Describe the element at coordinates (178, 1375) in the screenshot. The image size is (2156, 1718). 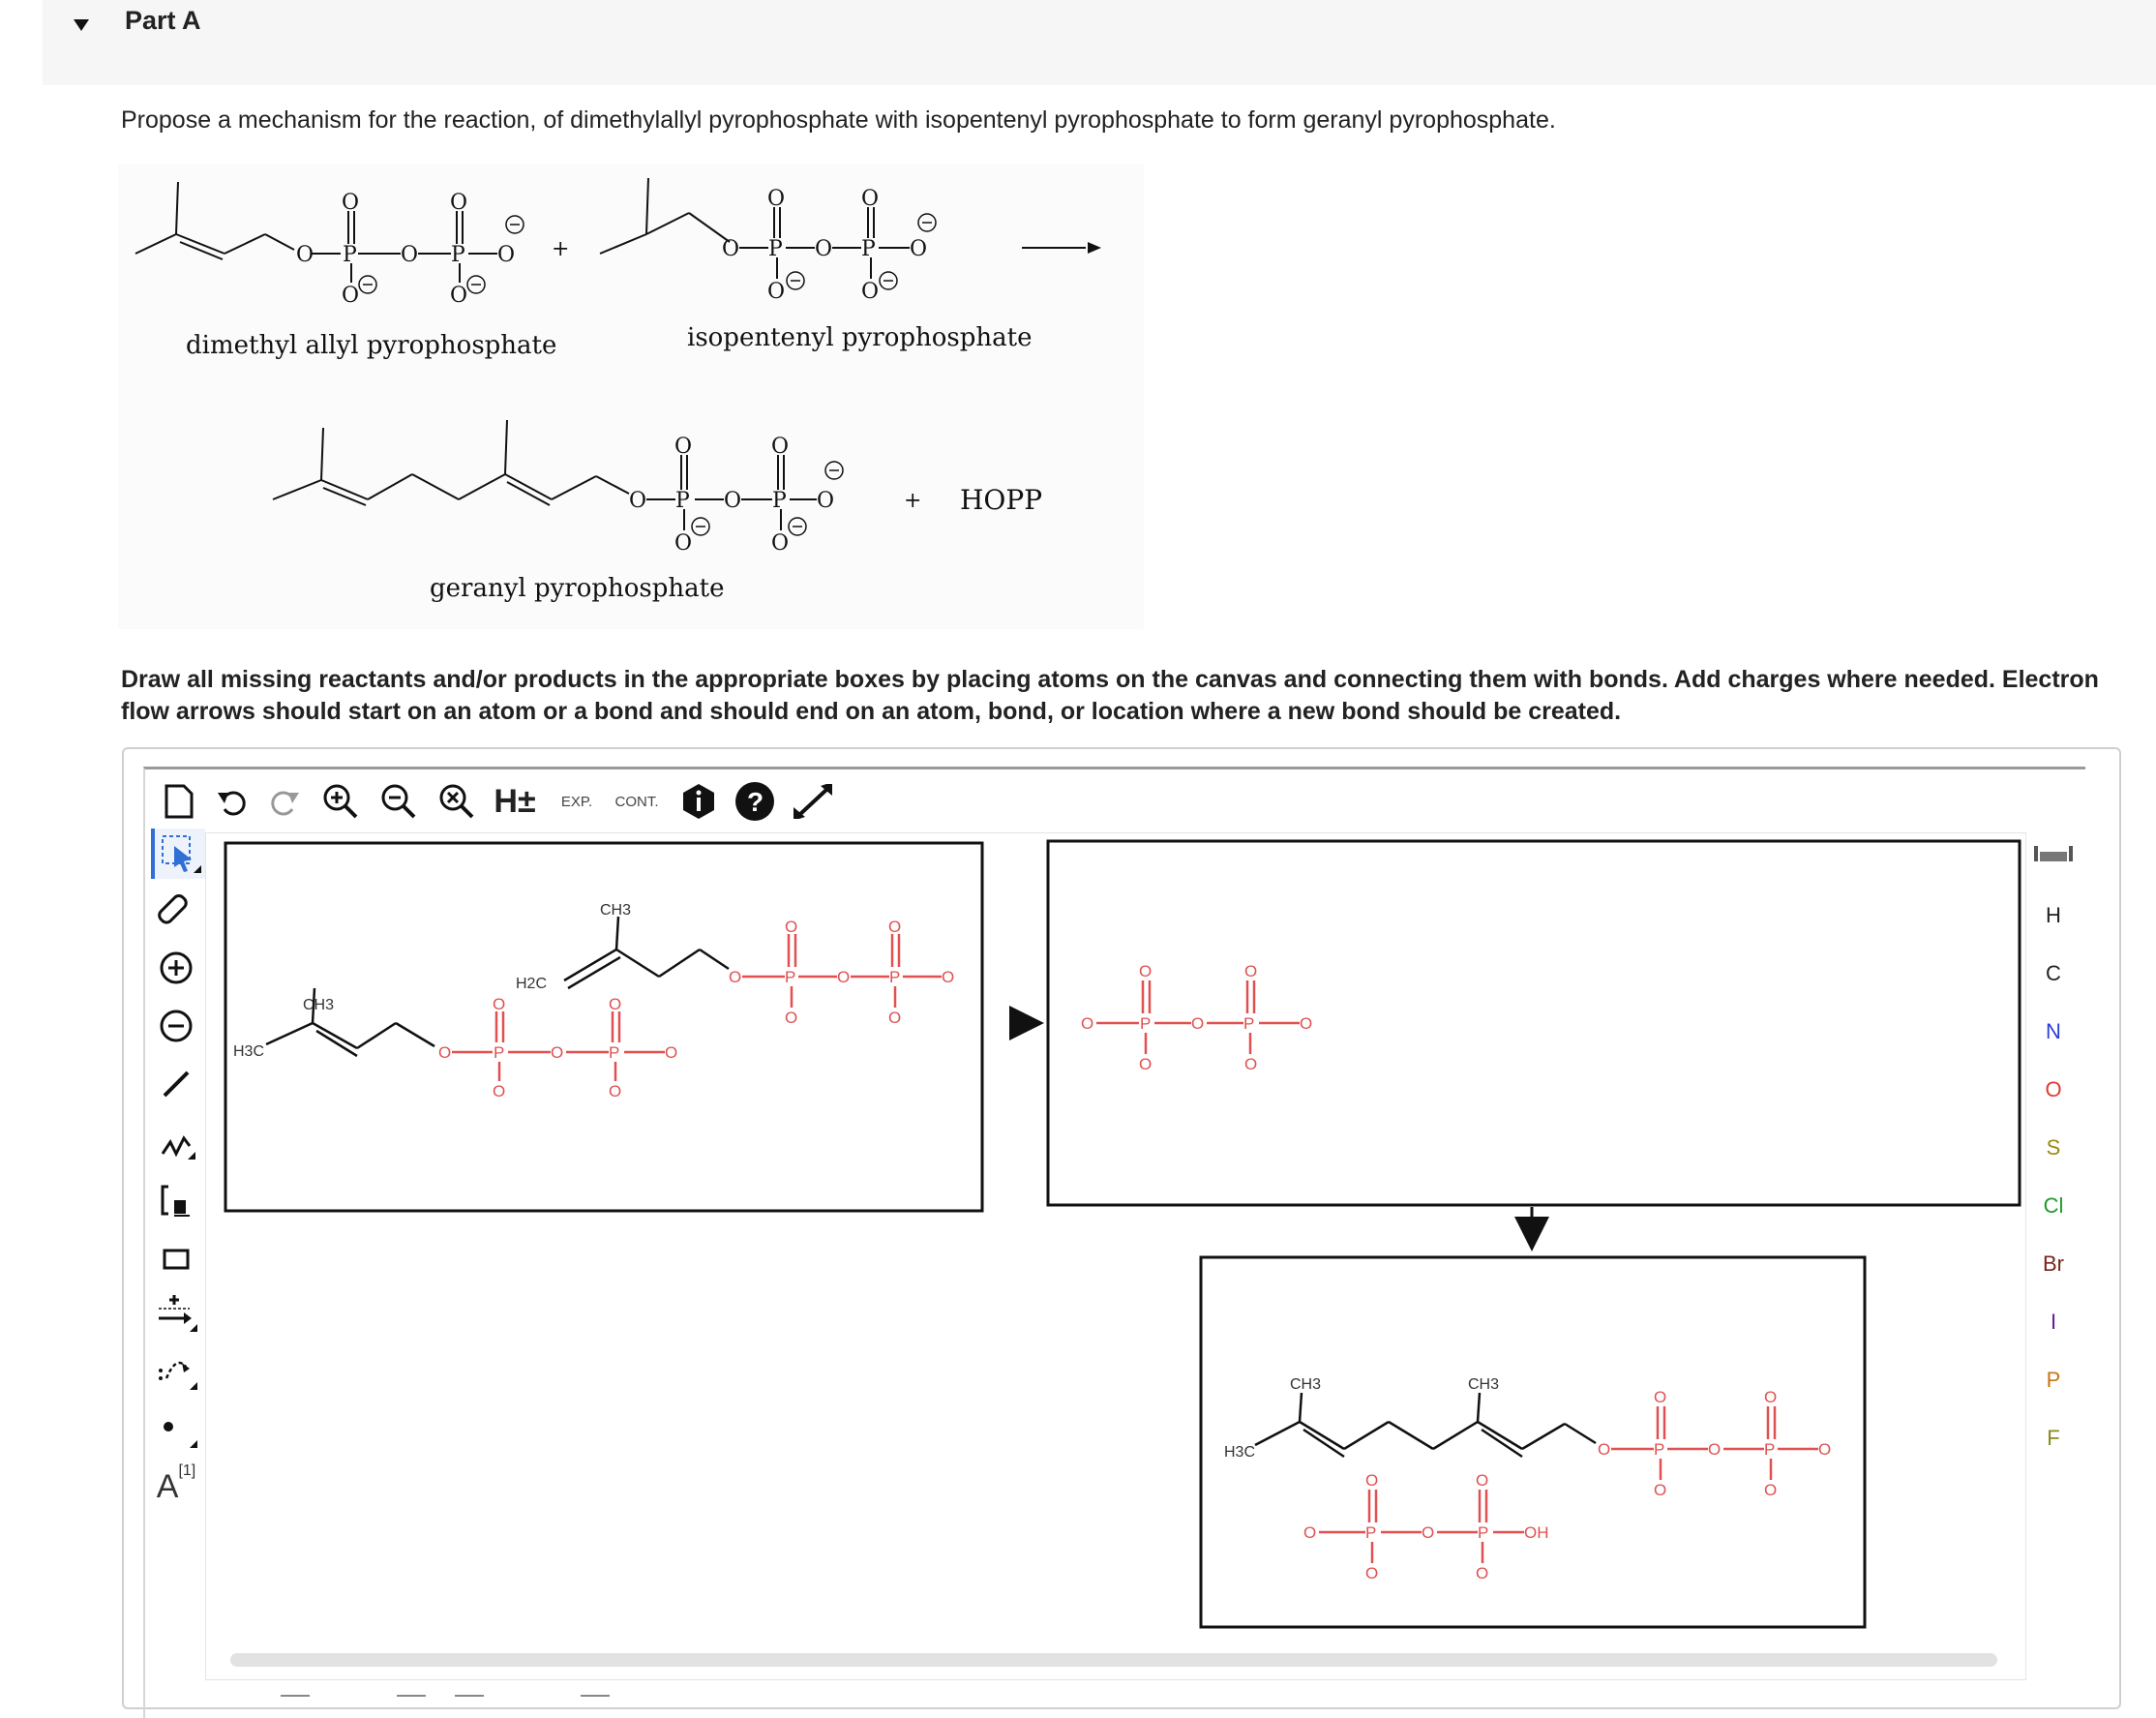
I see `electron-flow-arrow-icon` at that location.